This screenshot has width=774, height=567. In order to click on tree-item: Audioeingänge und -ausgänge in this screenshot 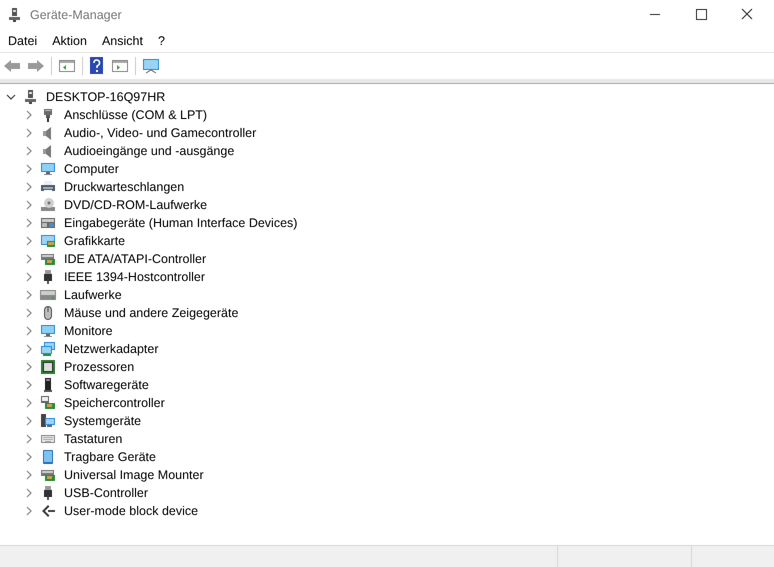, I will do `click(149, 151)`.